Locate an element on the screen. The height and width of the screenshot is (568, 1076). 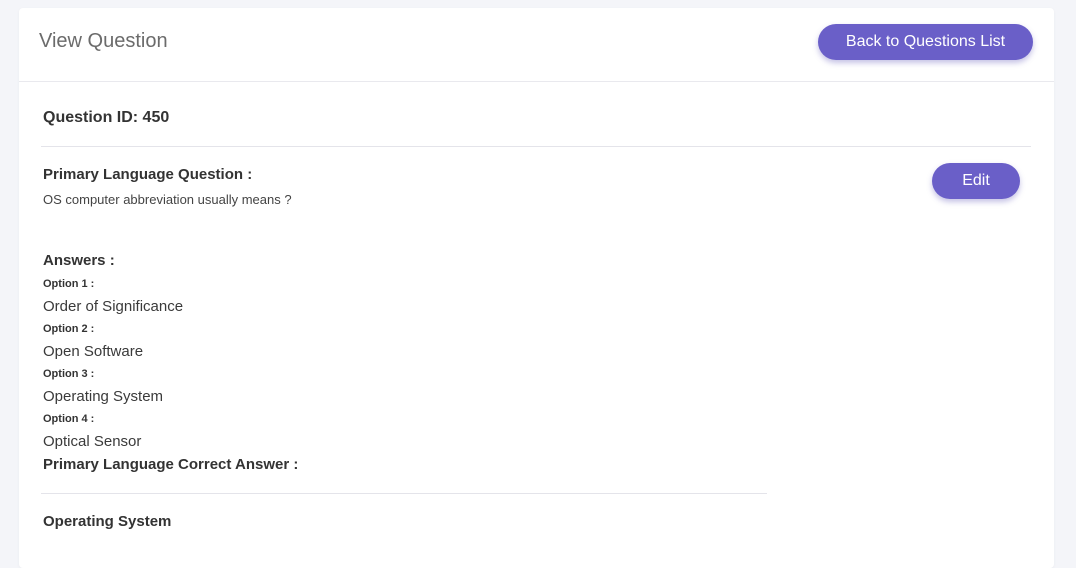
correct-answer-label: Primary Language Correct Answer : is located at coordinates (171, 464).